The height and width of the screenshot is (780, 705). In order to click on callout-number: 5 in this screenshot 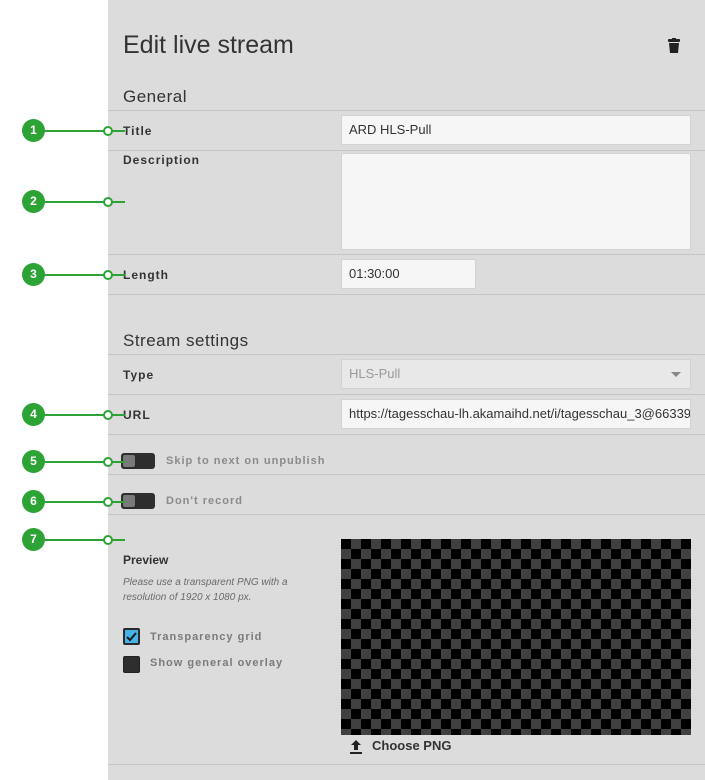, I will do `click(33, 461)`.